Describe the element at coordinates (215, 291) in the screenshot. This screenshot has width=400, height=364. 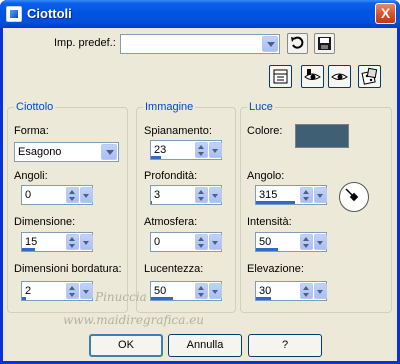
I see `lucentezza-dropdown` at that location.